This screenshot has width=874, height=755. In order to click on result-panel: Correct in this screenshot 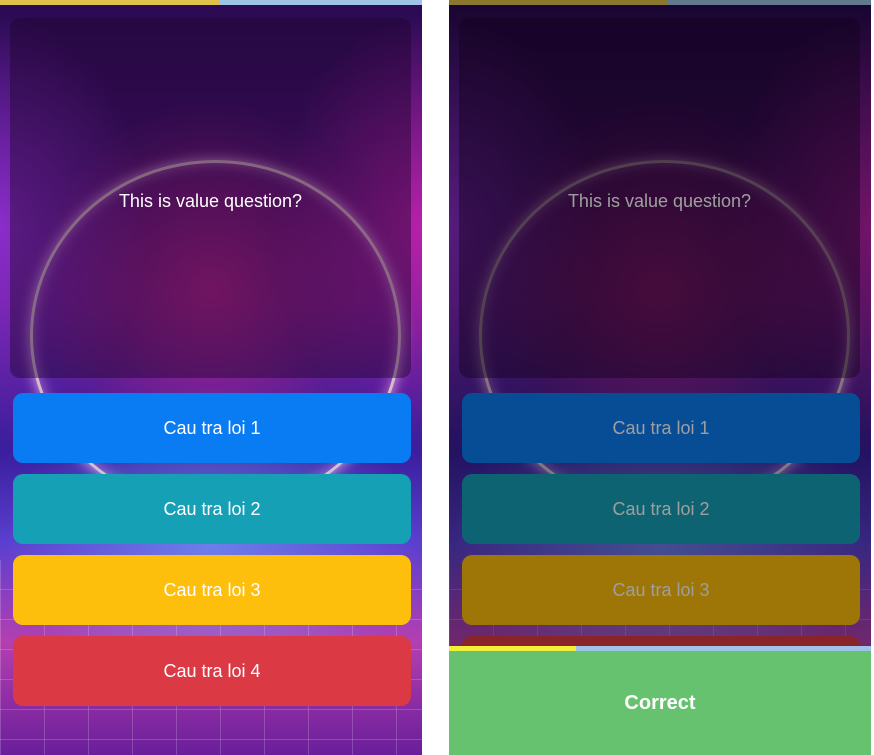, I will do `click(660, 703)`.